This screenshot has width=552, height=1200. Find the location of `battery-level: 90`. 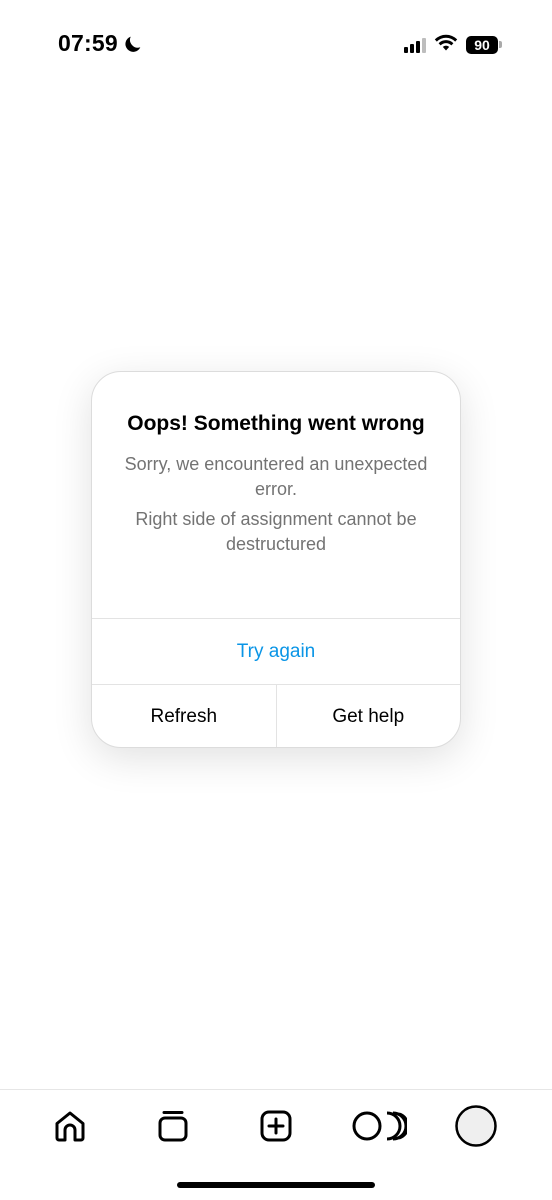

battery-level: 90 is located at coordinates (482, 44).